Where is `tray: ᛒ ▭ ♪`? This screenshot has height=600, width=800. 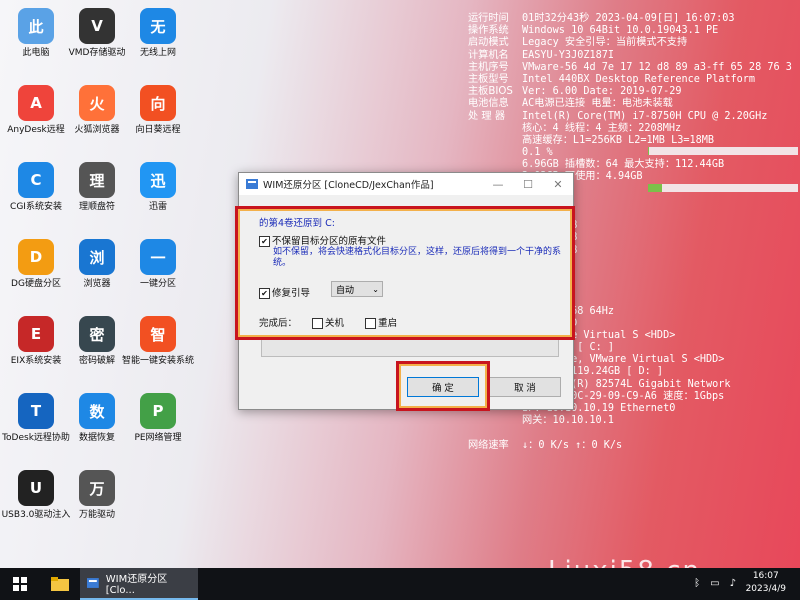 tray: ᛒ ▭ ♪ is located at coordinates (715, 583).